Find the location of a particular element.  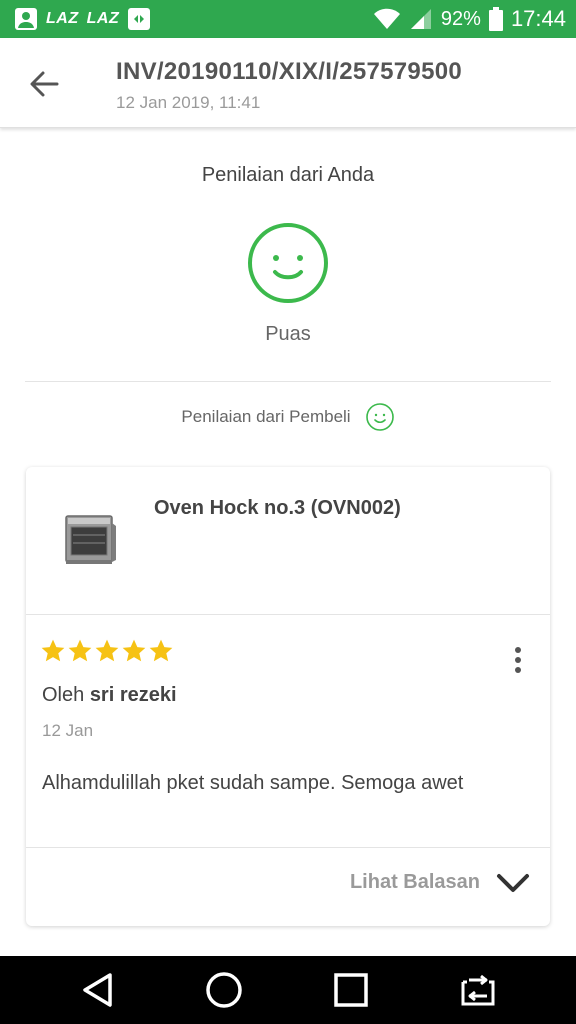

signal-icon is located at coordinates (421, 19).